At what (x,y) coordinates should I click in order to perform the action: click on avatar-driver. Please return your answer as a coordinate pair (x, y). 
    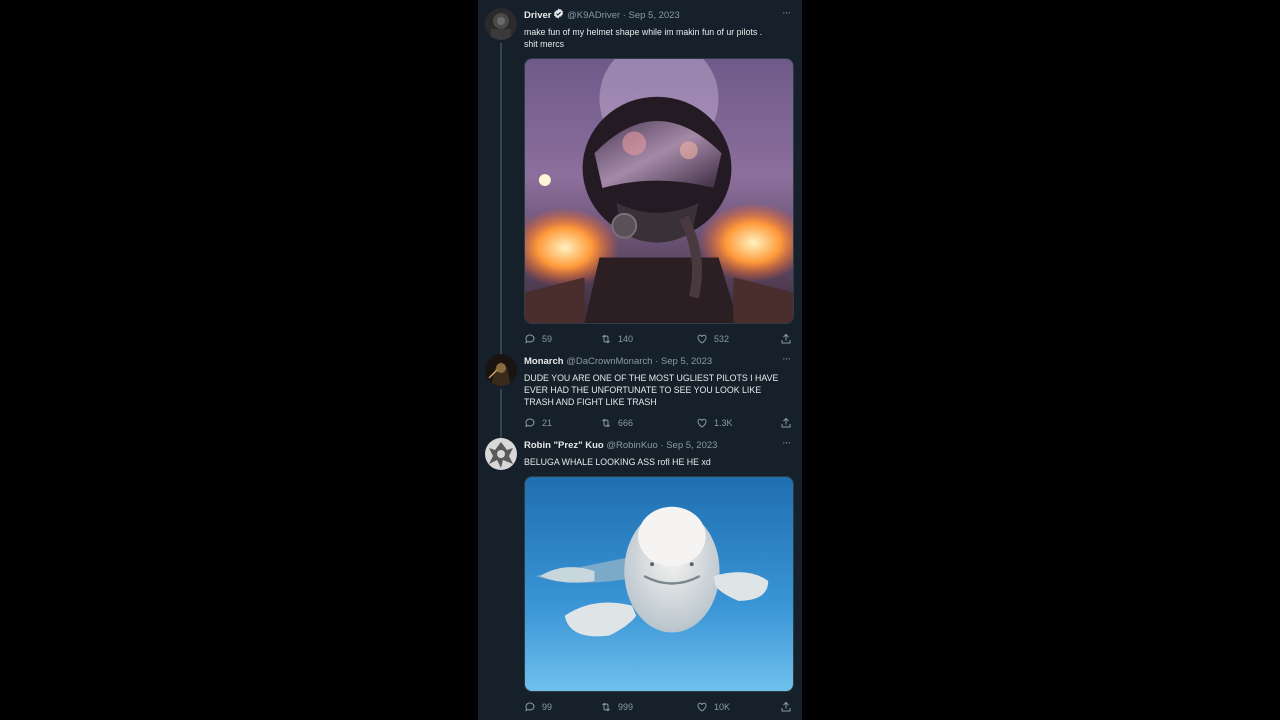
    Looking at the image, I should click on (501, 24).